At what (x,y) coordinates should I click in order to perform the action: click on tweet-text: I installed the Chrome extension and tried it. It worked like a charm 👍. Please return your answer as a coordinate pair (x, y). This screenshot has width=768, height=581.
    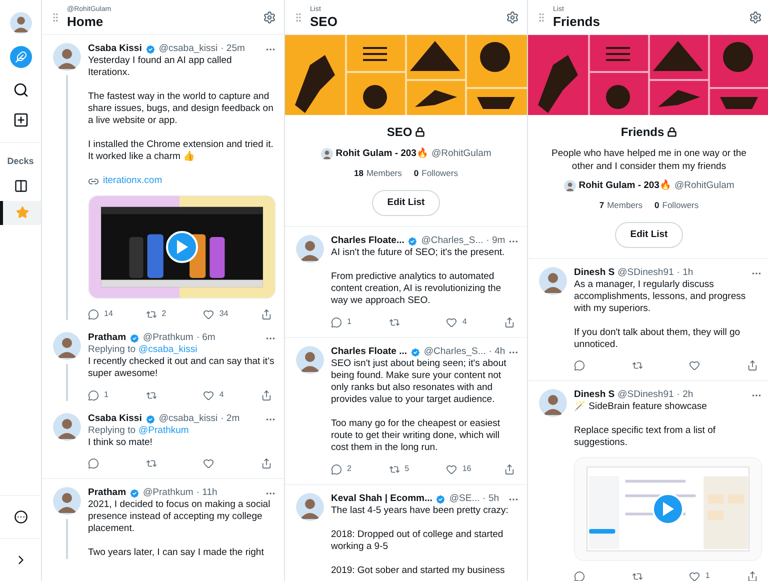
    Looking at the image, I should click on (181, 151).